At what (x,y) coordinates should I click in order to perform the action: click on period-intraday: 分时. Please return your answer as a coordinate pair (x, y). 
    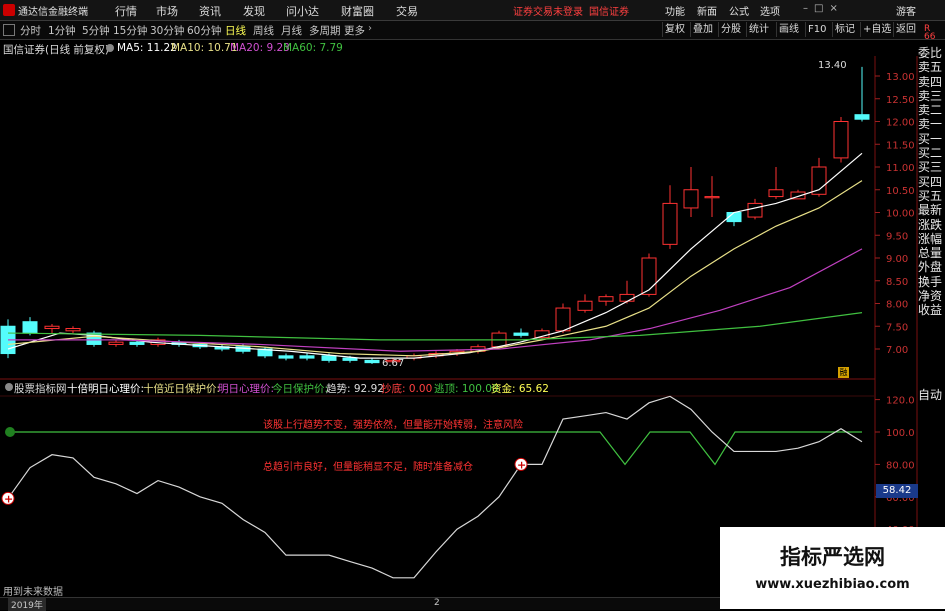
    Looking at the image, I should click on (30, 30).